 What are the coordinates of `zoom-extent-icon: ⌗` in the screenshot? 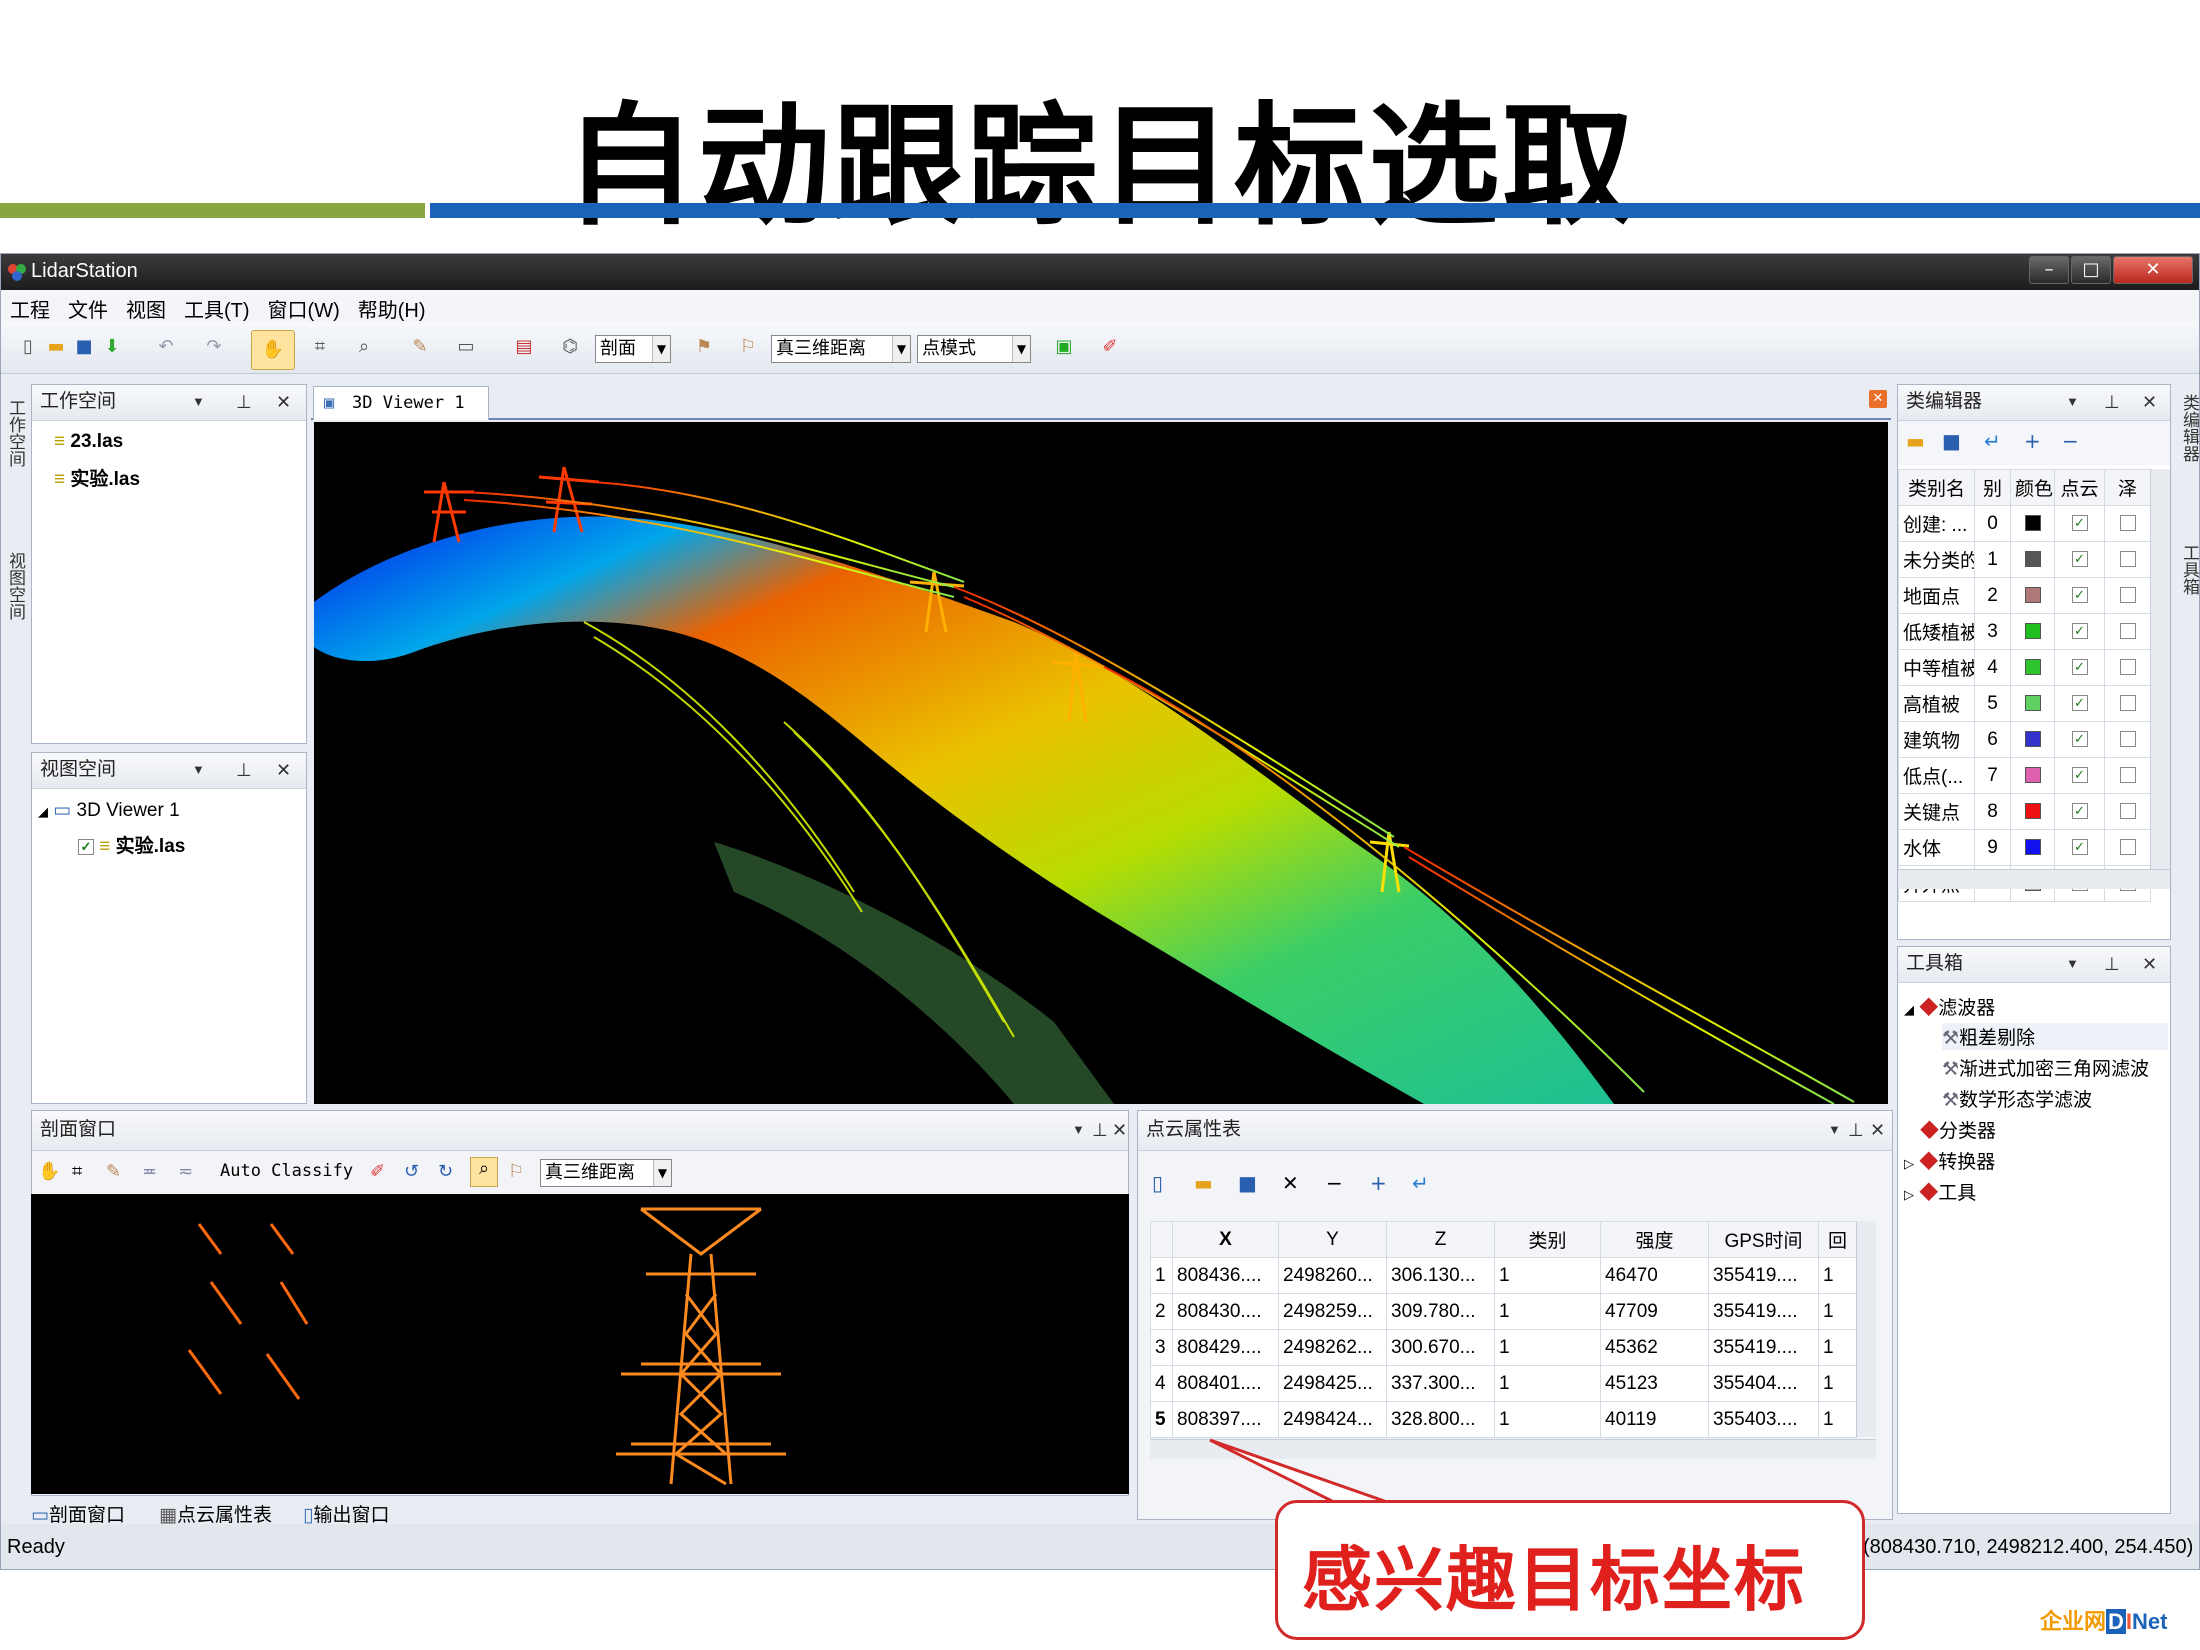 It's located at (320, 347).